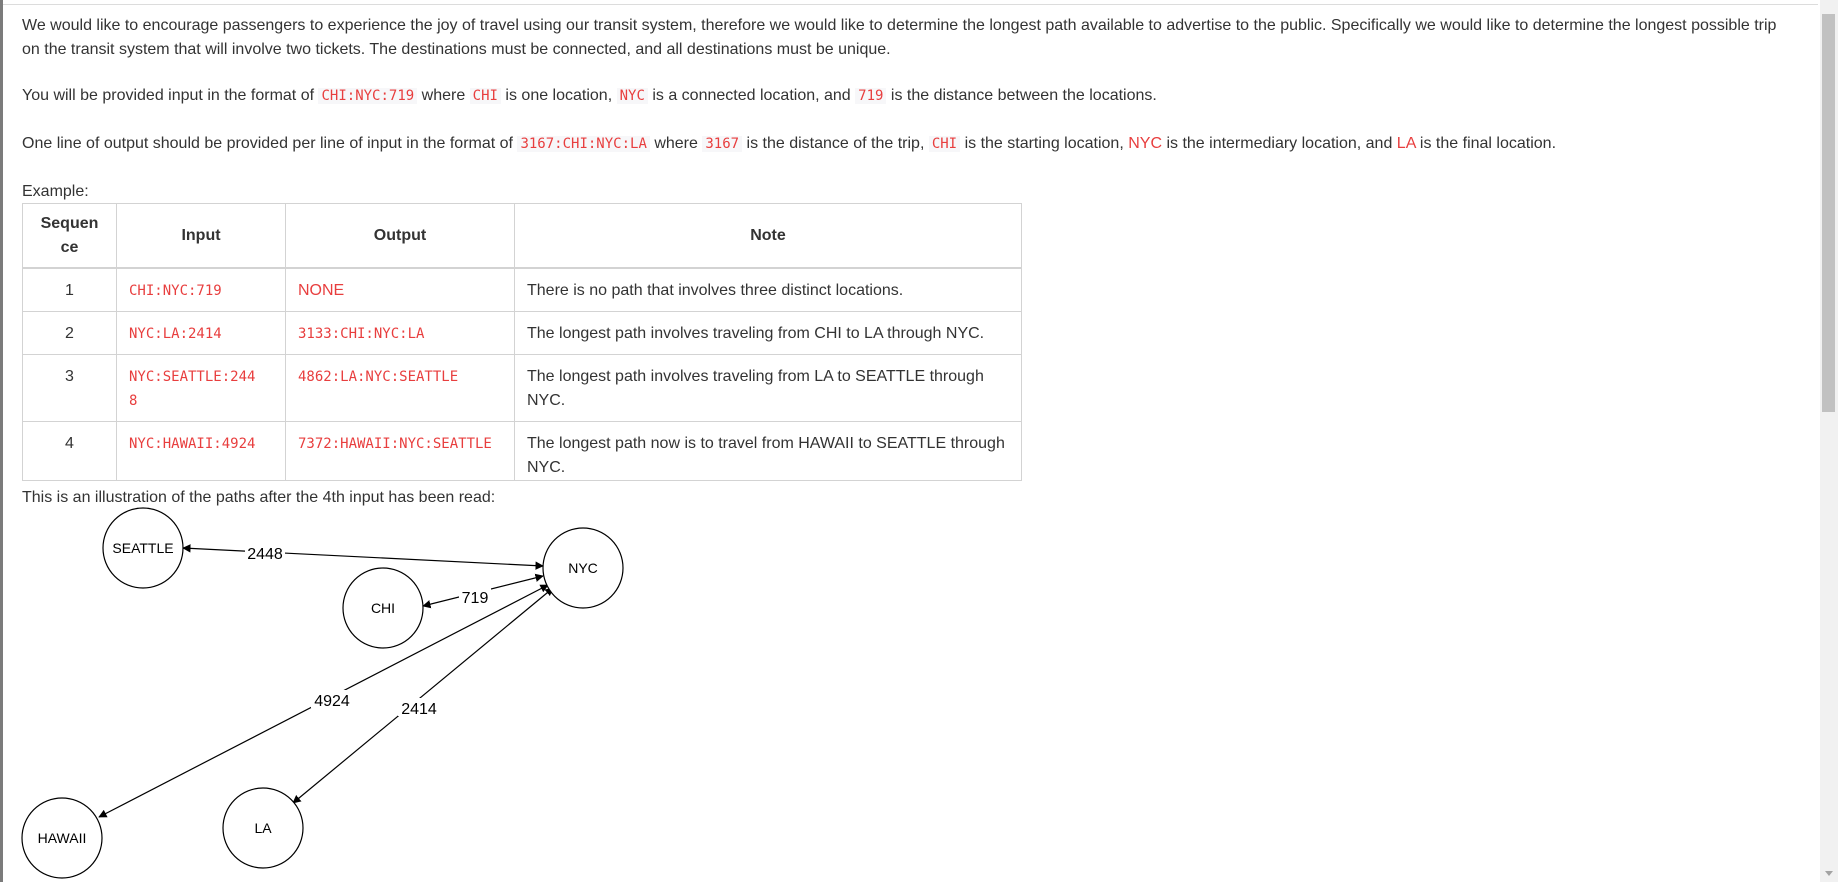 The image size is (1838, 882). Describe the element at coordinates (363, 557) in the screenshot. I see `edge-seattle-nyc` at that location.